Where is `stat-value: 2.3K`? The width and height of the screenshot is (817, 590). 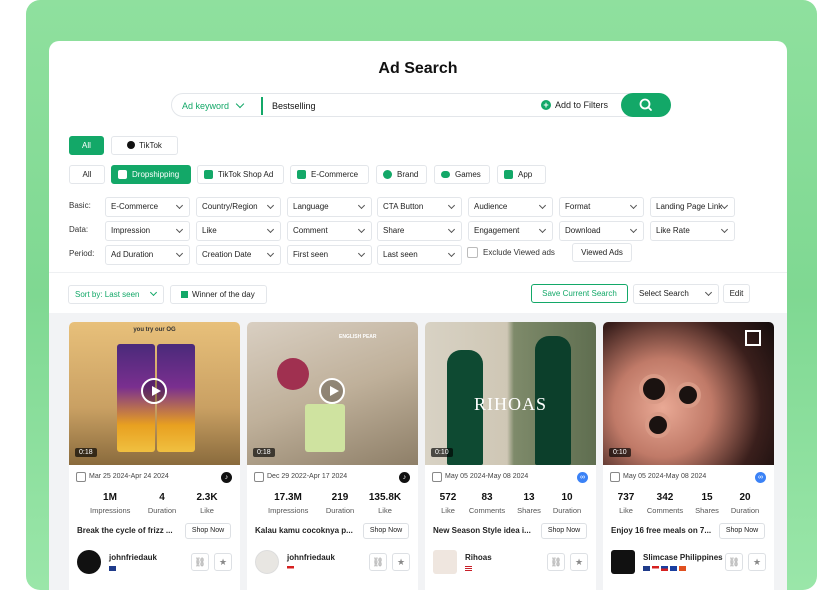 stat-value: 2.3K is located at coordinates (207, 497).